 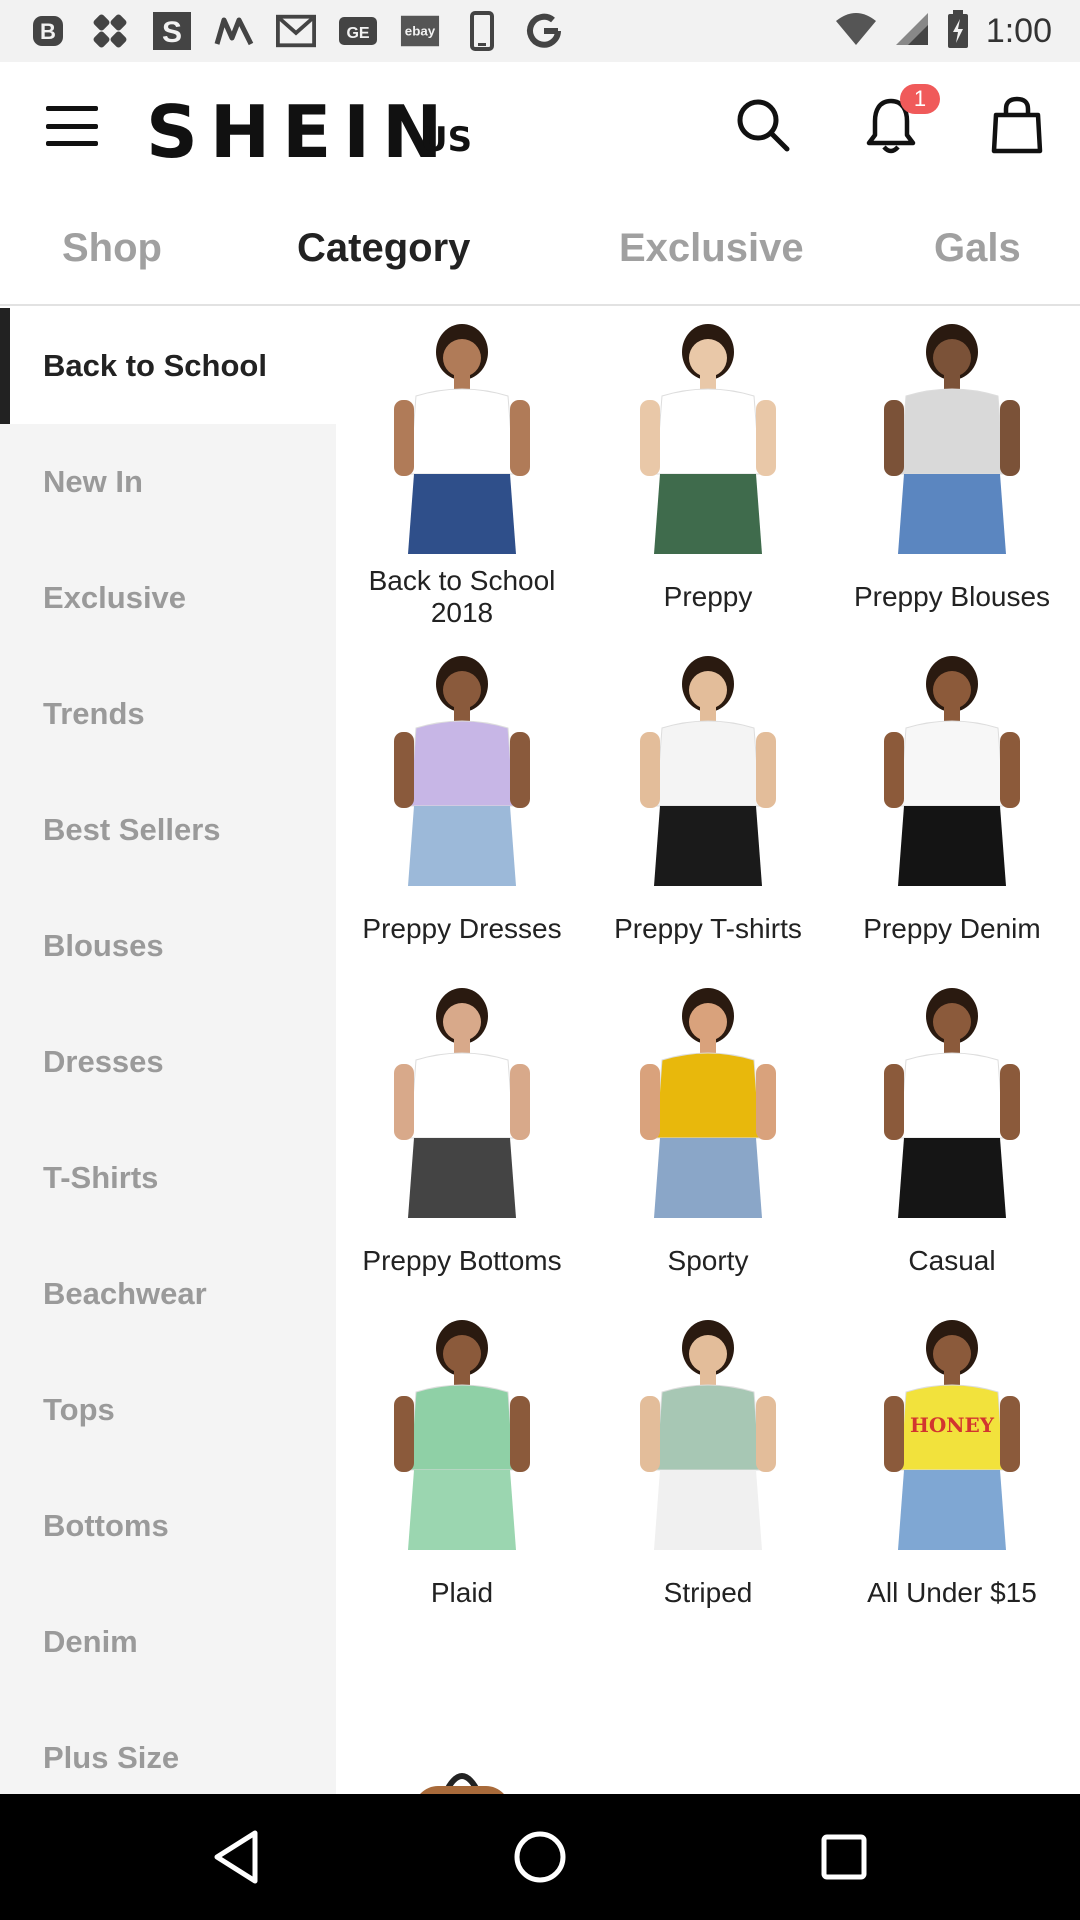 I want to click on subcategory-tile: Preppy Blouses, so click(x=952, y=473).